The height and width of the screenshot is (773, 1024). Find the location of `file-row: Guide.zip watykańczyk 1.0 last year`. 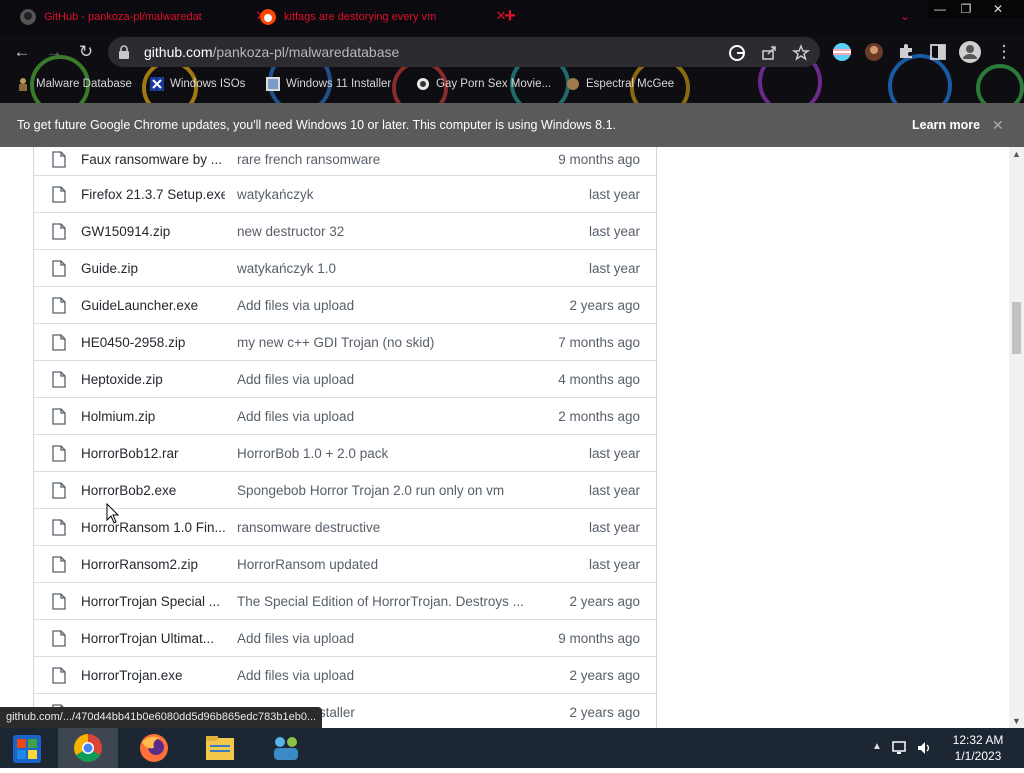

file-row: Guide.zip watykańczyk 1.0 last year is located at coordinates (345, 268).